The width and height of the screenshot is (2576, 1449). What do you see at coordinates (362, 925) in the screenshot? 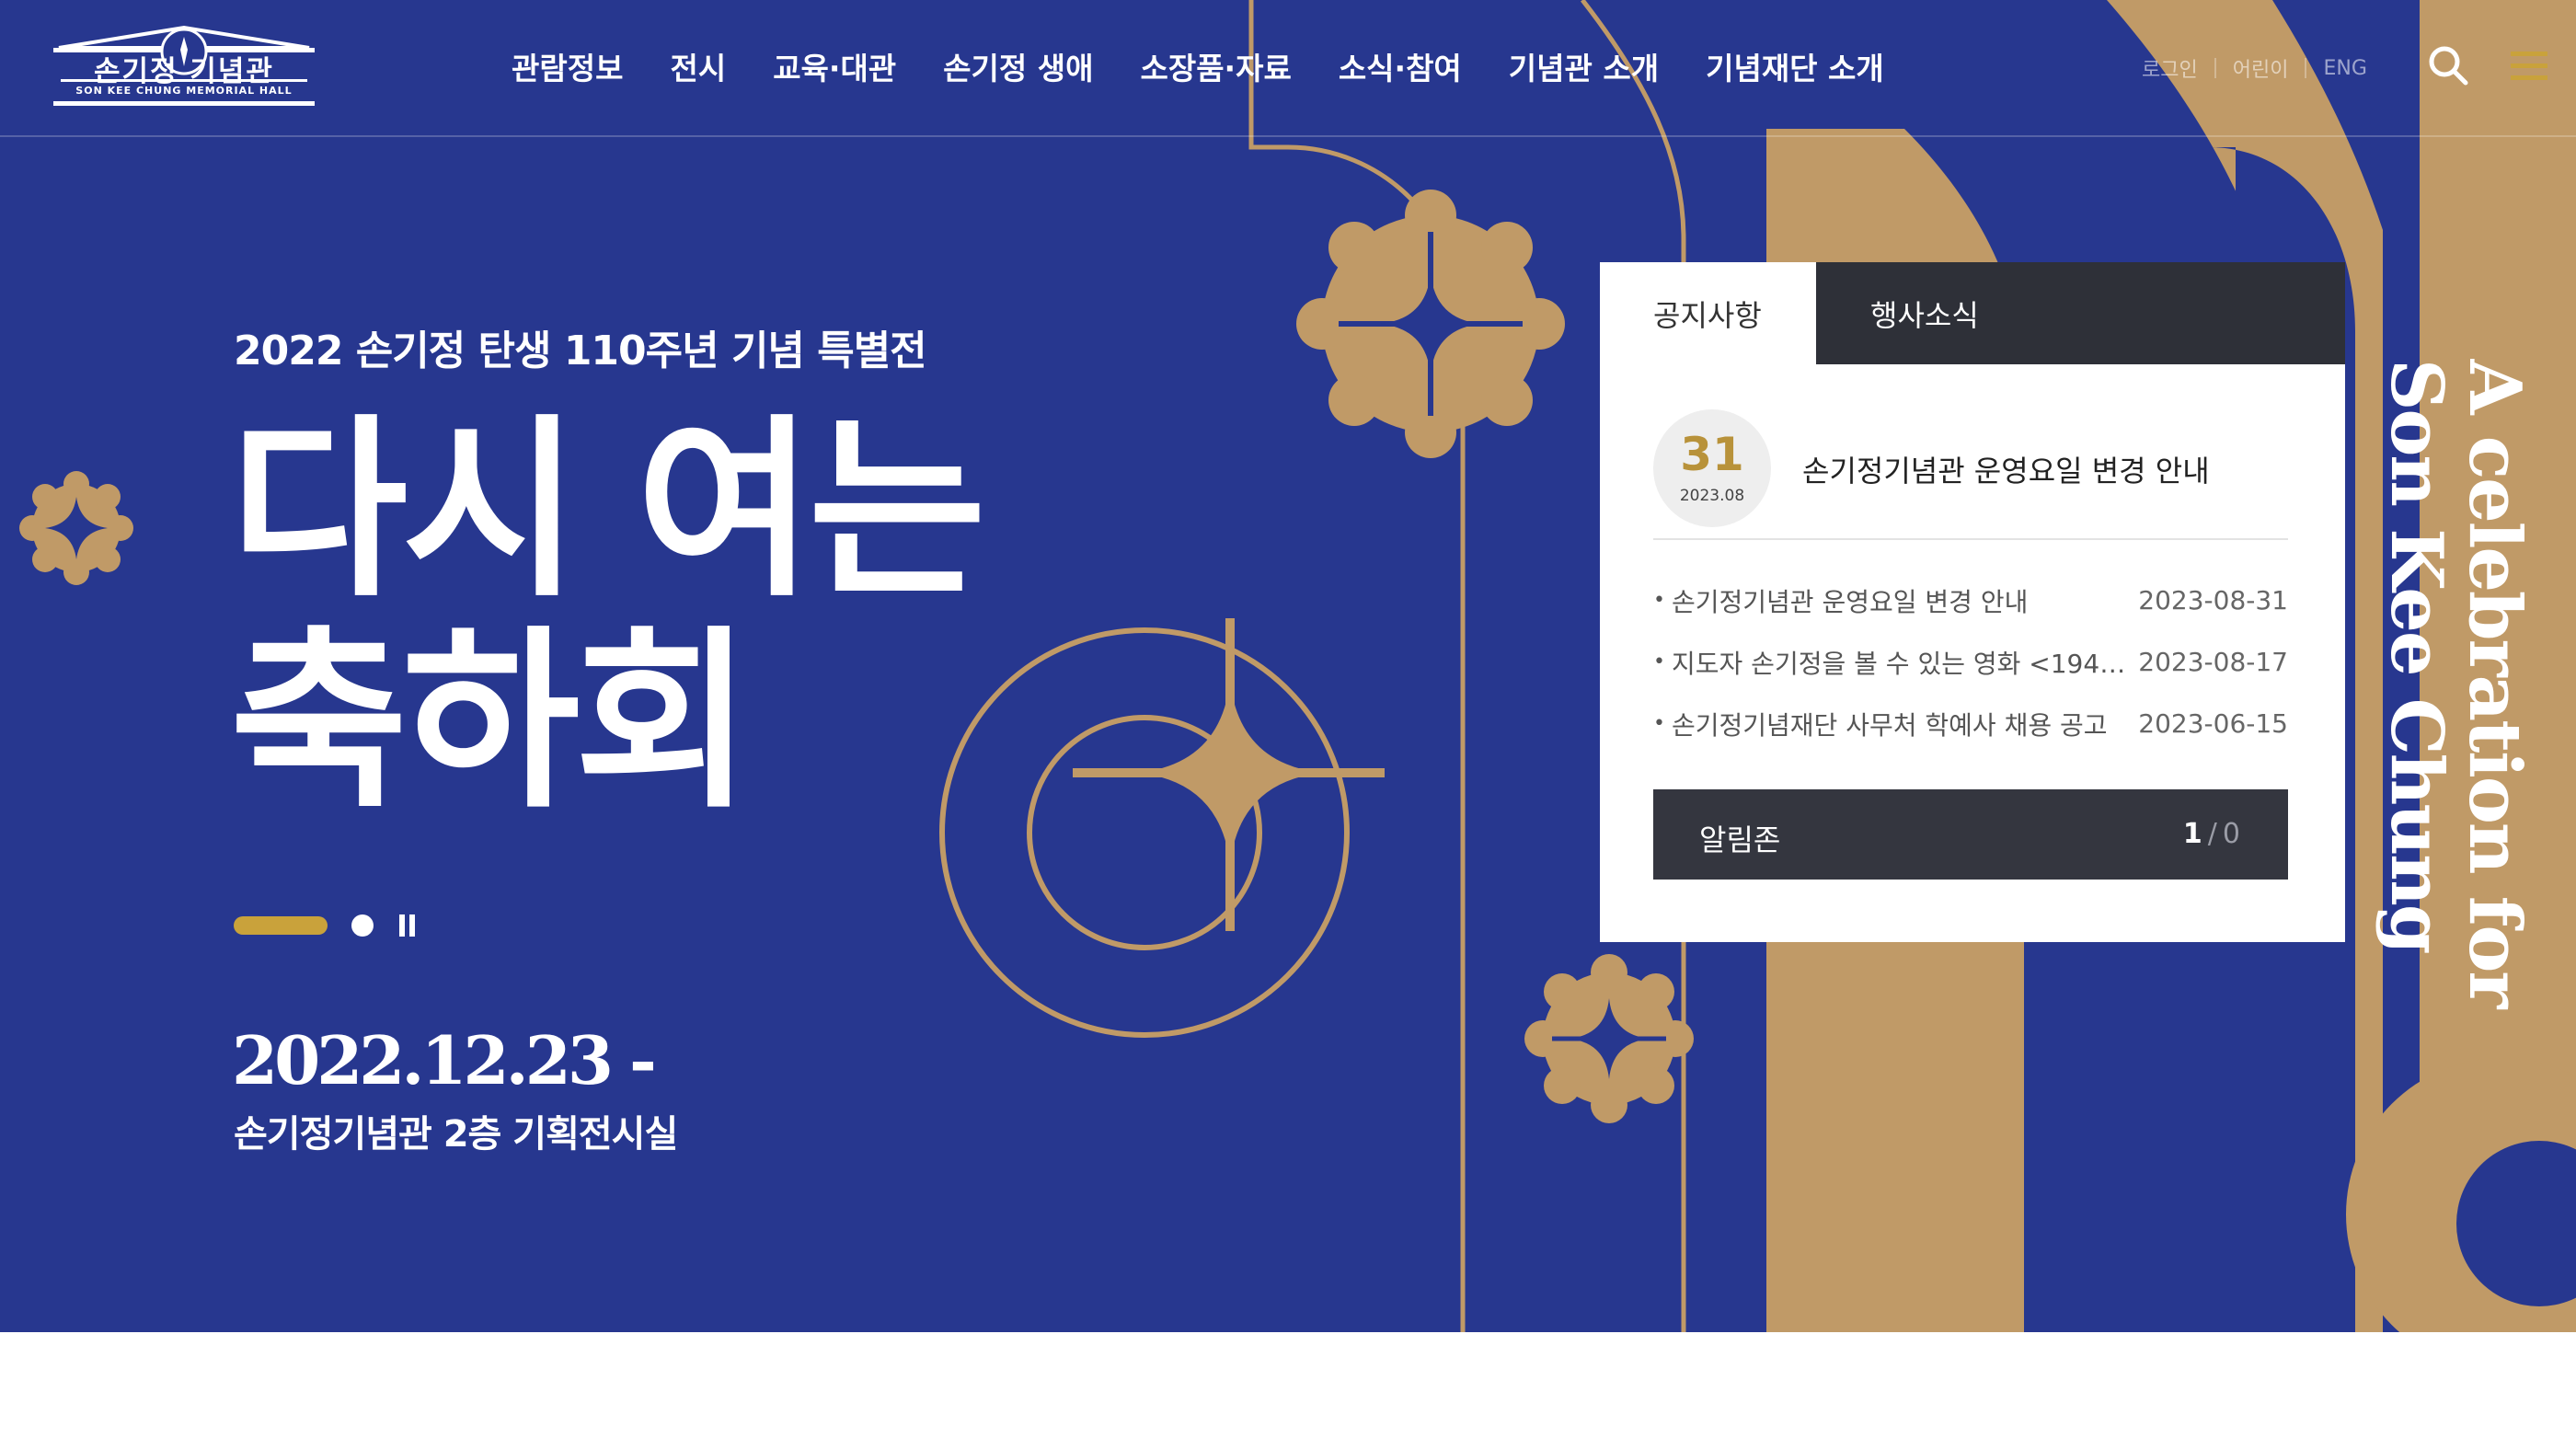
I see `slide-indicator` at bounding box center [362, 925].